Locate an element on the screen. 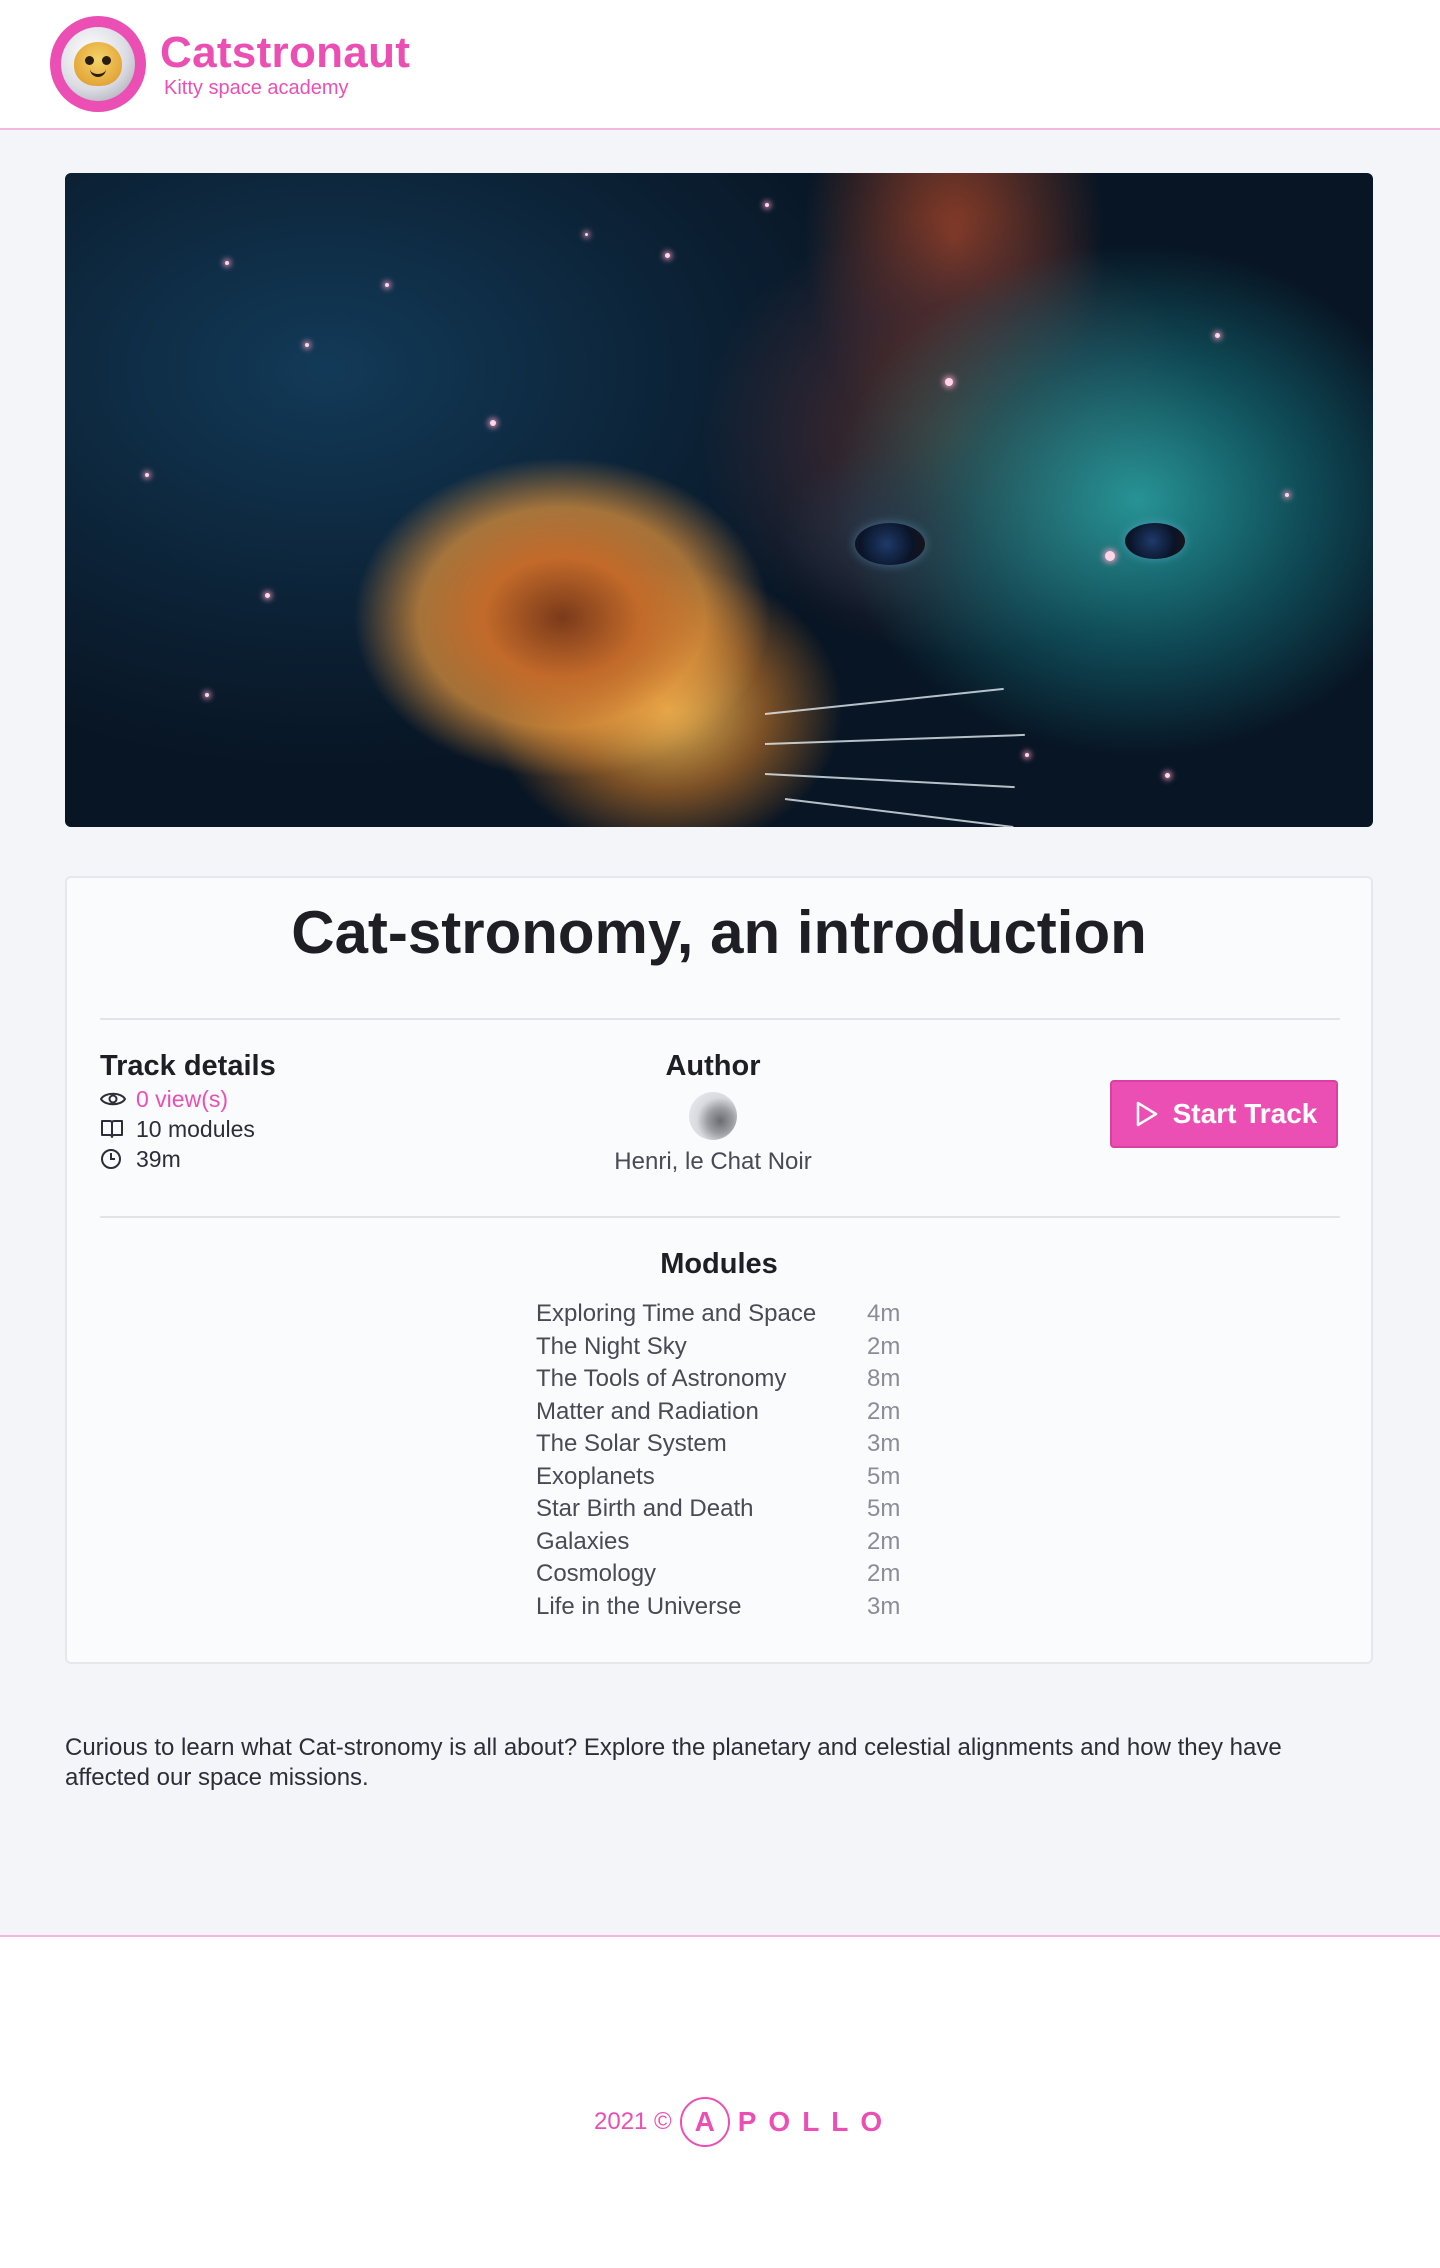 Image resolution: width=1440 pixels, height=2268 pixels. modules-count: 10 modules is located at coordinates (195, 1129).